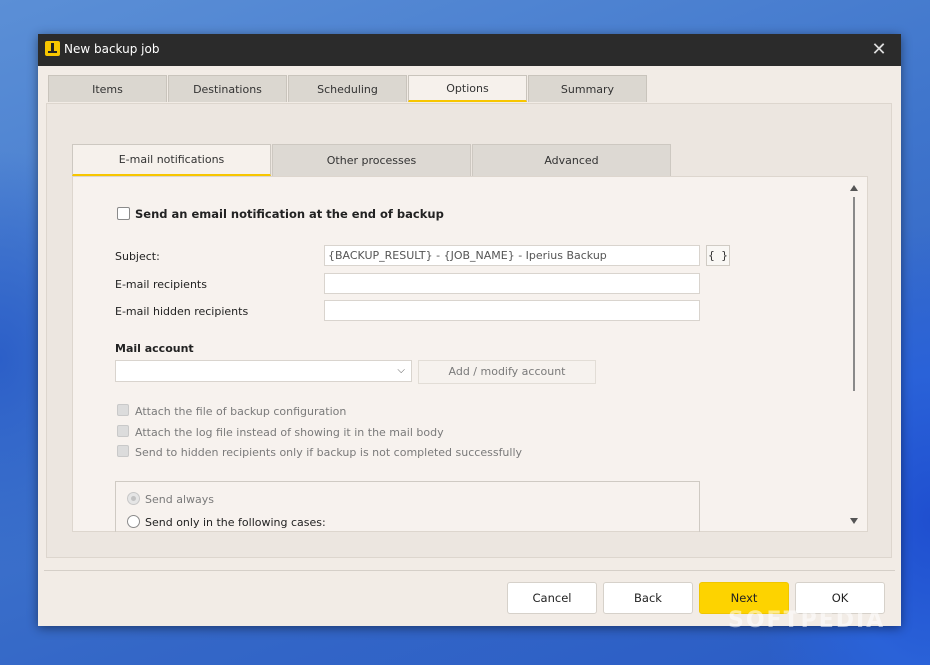 This screenshot has height=665, width=930. What do you see at coordinates (718, 255) in the screenshot?
I see `insert-variable-button: { }` at bounding box center [718, 255].